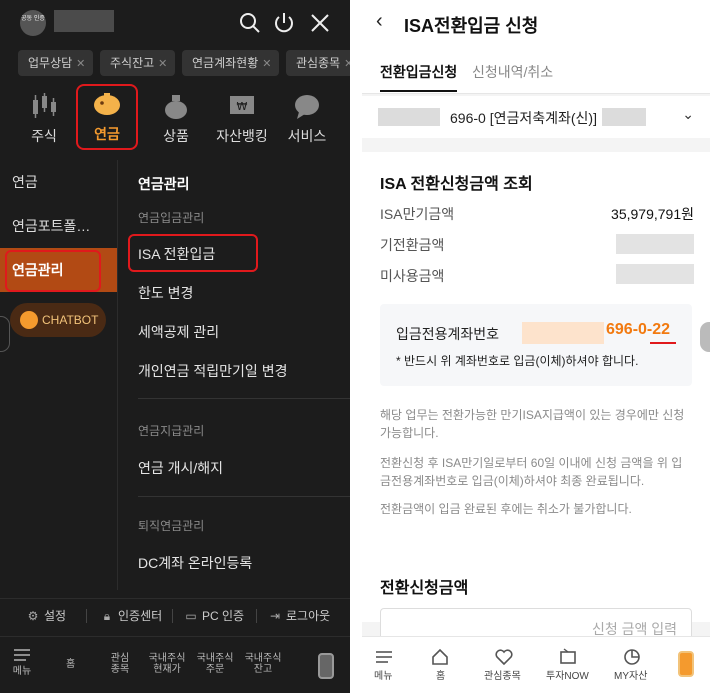 The height and width of the screenshot is (693, 710). I want to click on group-retirement-management: 퇴직연금관리, so click(171, 526).